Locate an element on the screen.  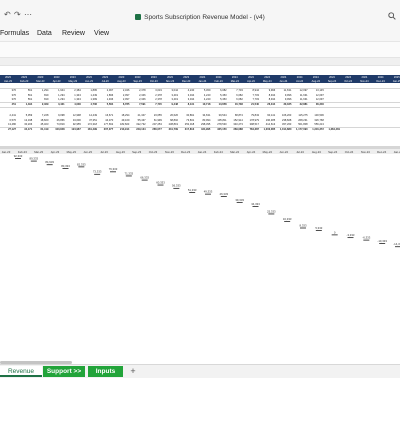
table-cell: 326,768 is located at coordinates (315, 120).